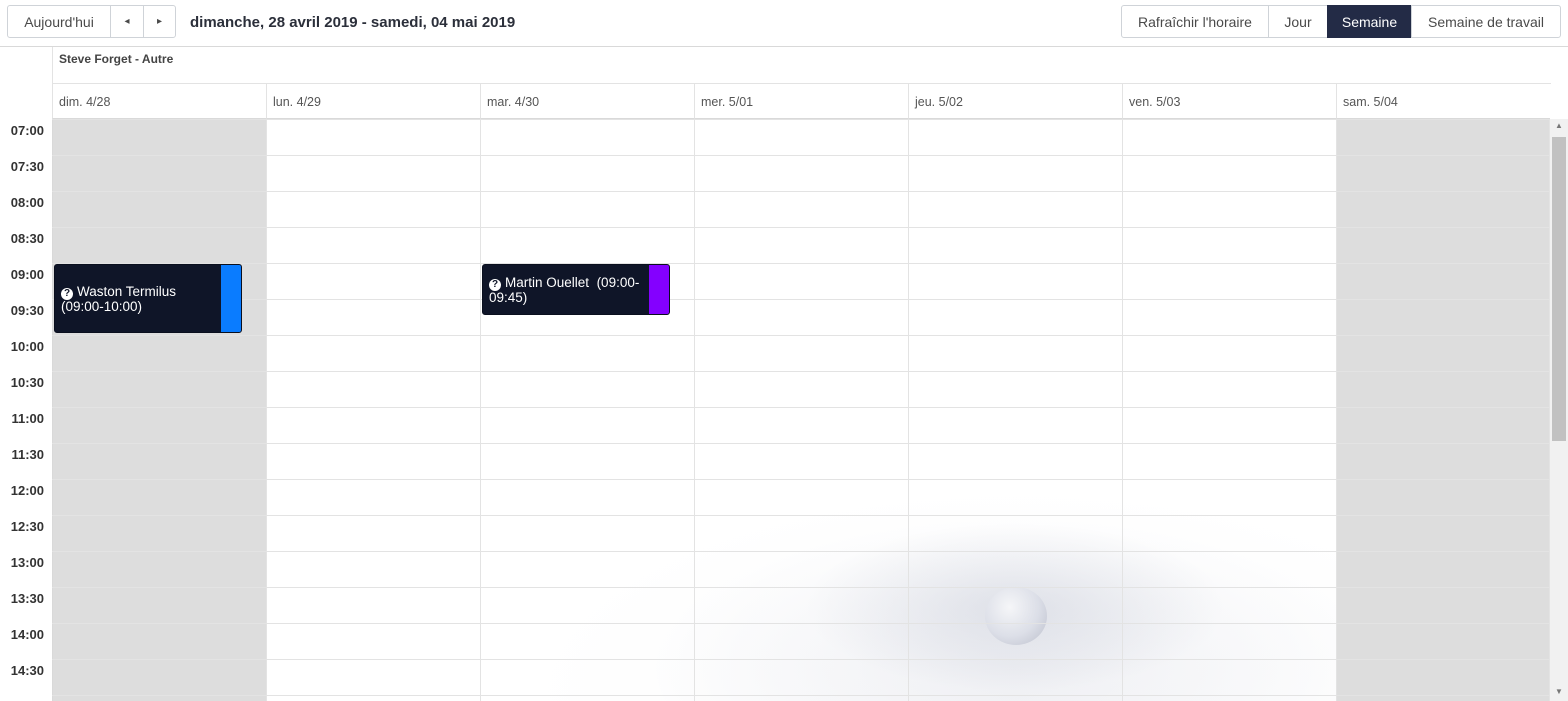 The width and height of the screenshot is (1568, 701). I want to click on today-button: Aujourd'hui, so click(59, 21).